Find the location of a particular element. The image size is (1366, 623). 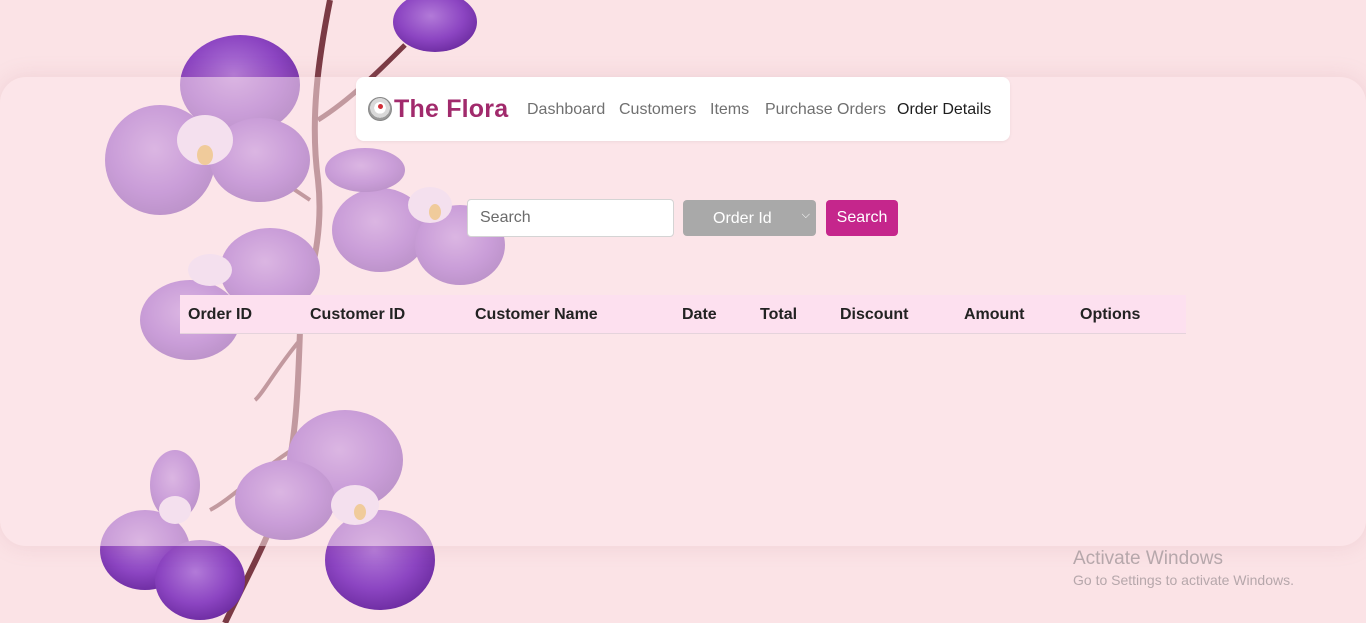

watermark-subtitle: Go to Settings to activate Windows. is located at coordinates (1183, 580).